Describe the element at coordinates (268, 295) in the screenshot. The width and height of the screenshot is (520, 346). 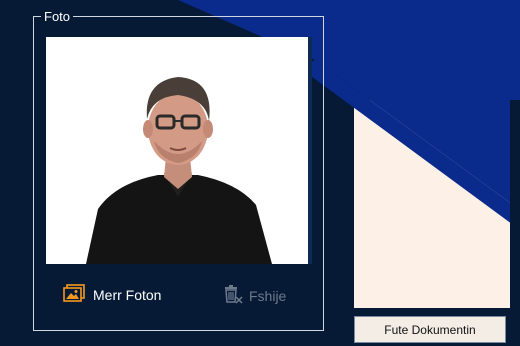
I see `delete-photo-label: Fshije` at that location.